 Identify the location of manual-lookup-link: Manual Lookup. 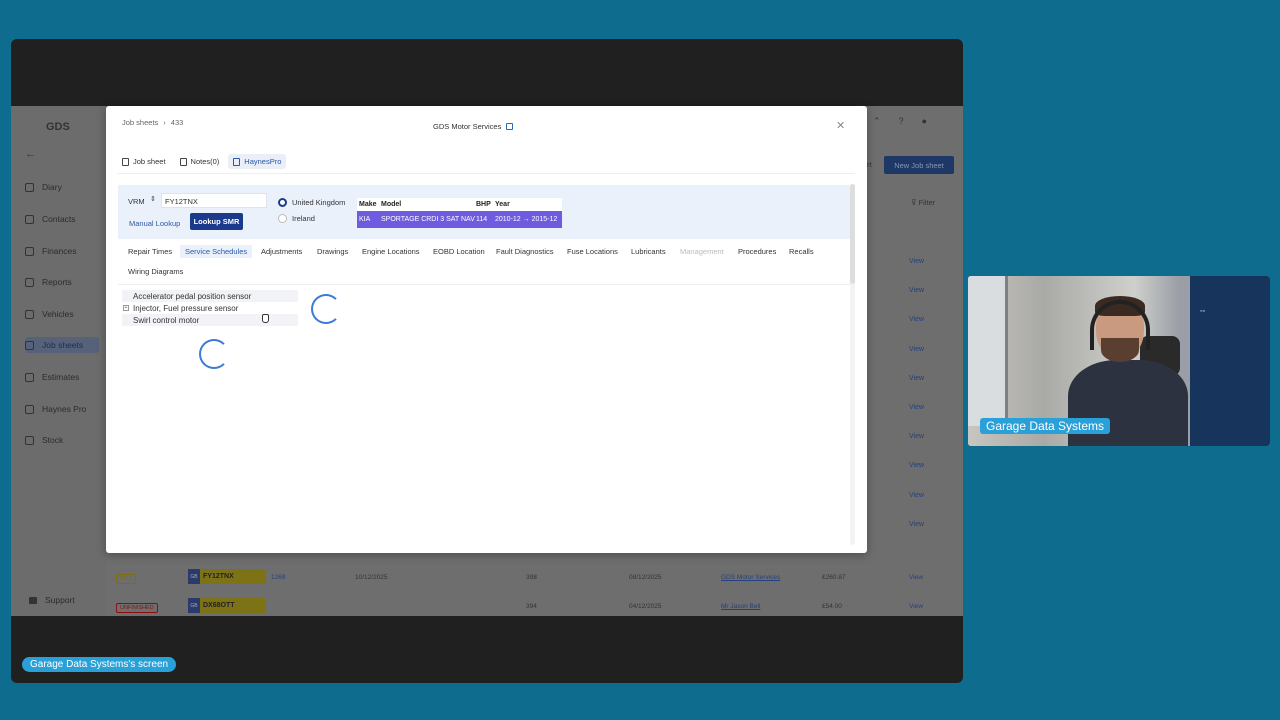
(154, 223).